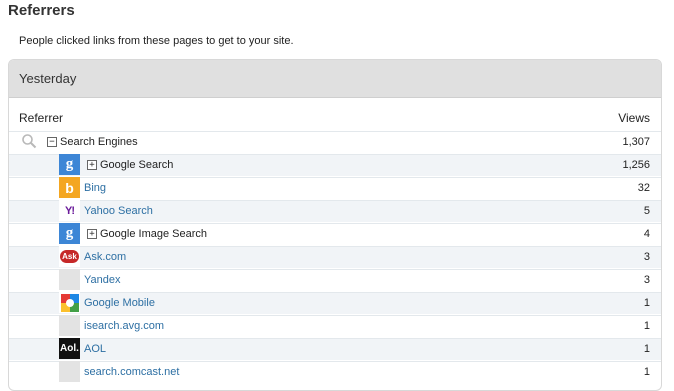 Image resolution: width=674 pixels, height=391 pixels. What do you see at coordinates (636, 165) in the screenshot?
I see `row-views: 1,256` at bounding box center [636, 165].